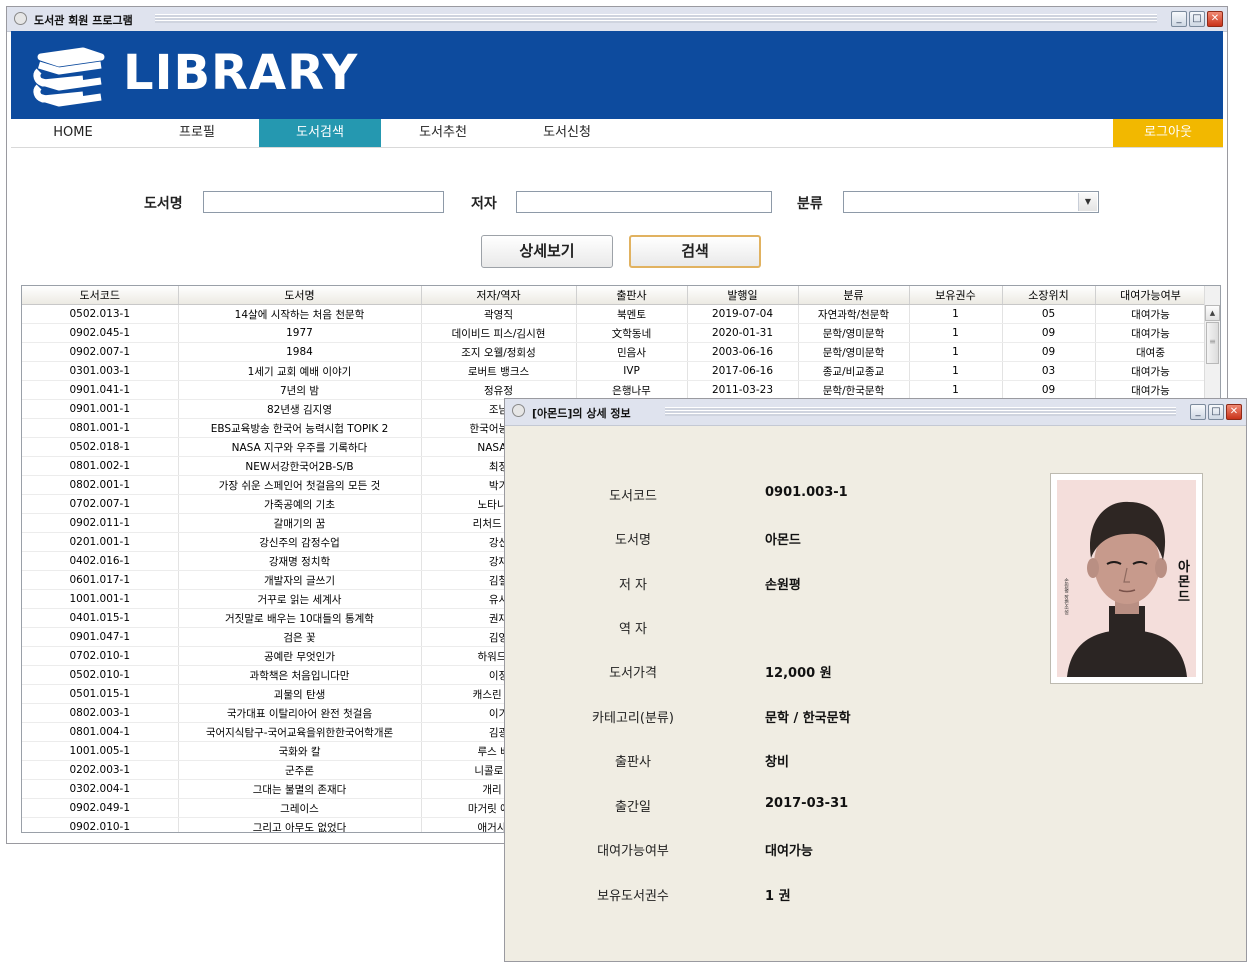 The image size is (1247, 962). I want to click on table-cell: 가장 쉬운 스페인어 첫걸음의 모든 것, so click(300, 485).